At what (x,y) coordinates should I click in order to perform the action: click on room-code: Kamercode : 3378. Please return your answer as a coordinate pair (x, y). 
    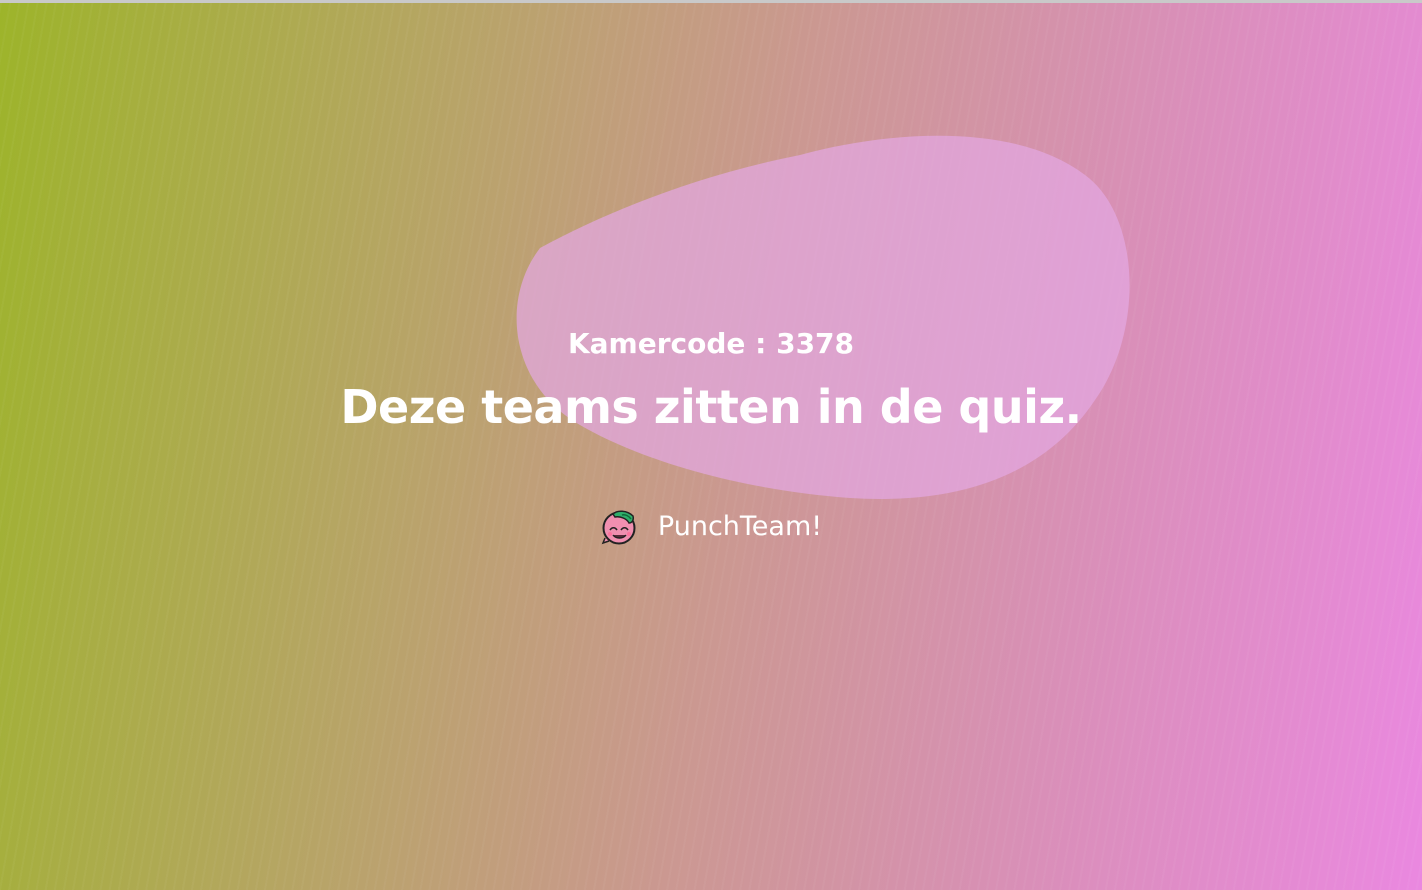
    Looking at the image, I should click on (711, 344).